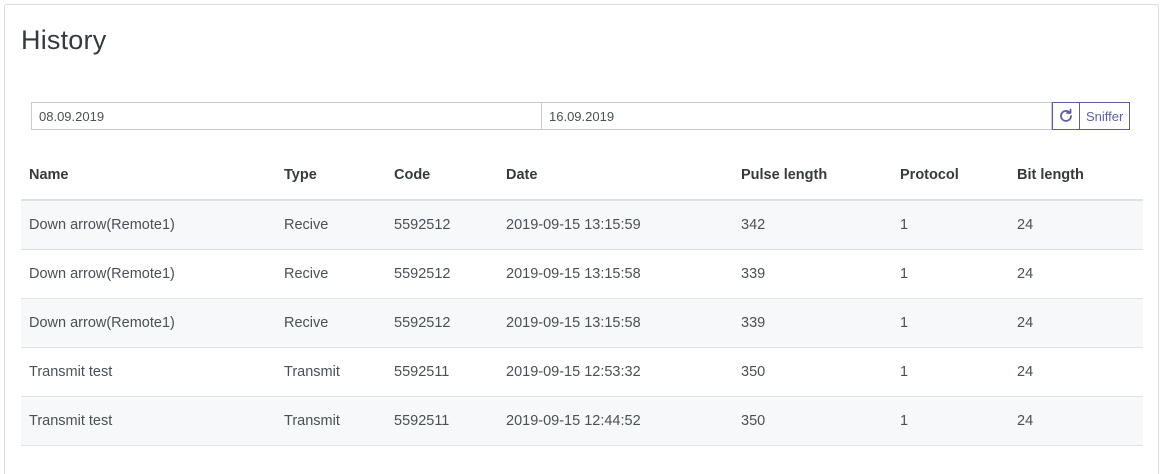 The image size is (1173, 474). I want to click on date-to-input, so click(797, 116).